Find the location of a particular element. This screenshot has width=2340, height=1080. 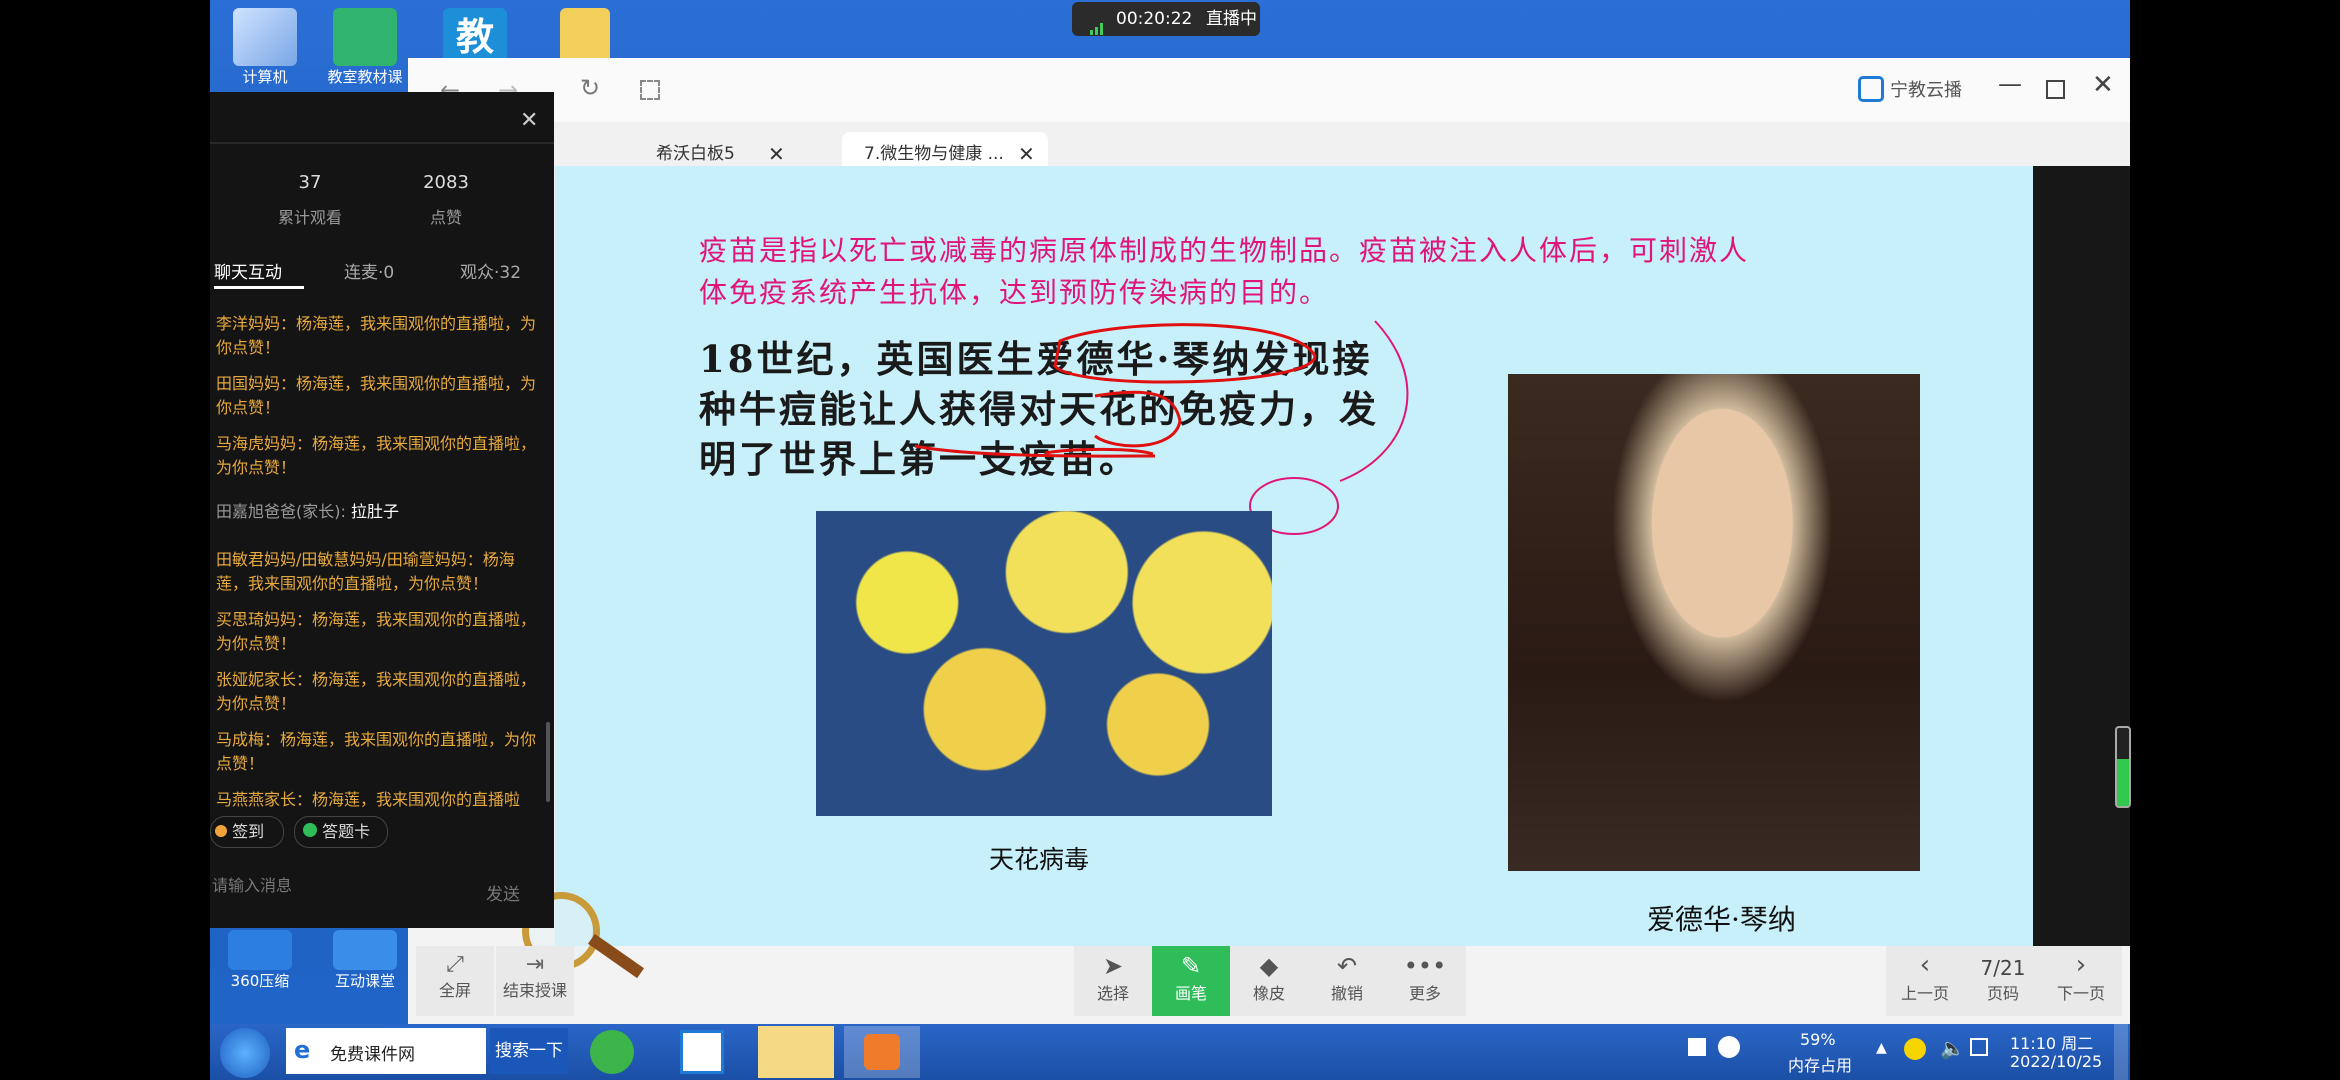

signal-icon is located at coordinates (1097, 24).